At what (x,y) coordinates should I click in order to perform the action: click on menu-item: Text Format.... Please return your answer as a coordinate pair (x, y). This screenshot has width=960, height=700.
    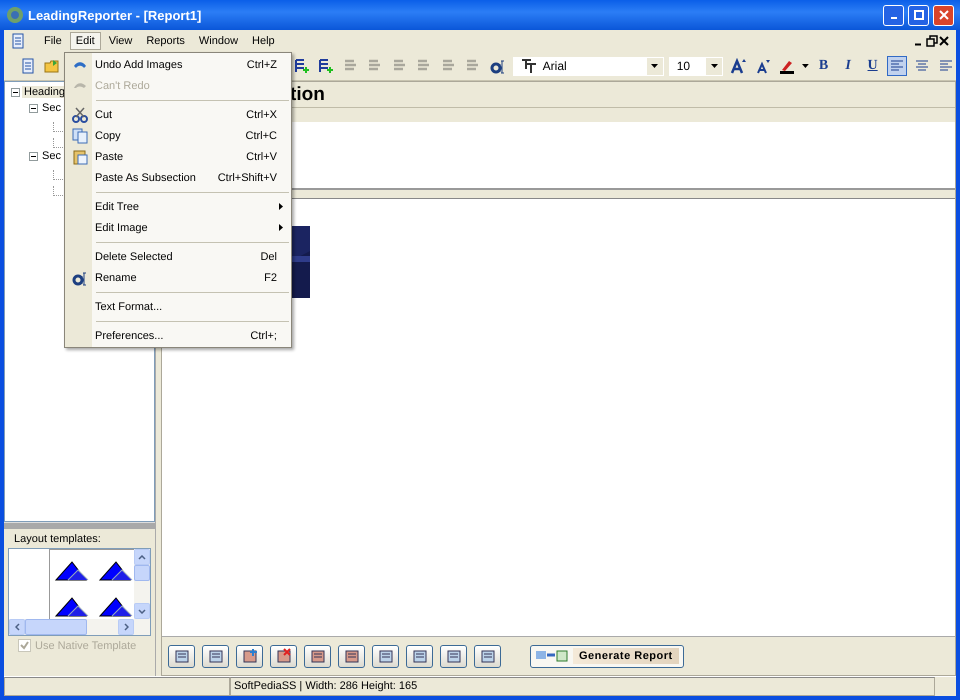
    Looking at the image, I should click on (178, 306).